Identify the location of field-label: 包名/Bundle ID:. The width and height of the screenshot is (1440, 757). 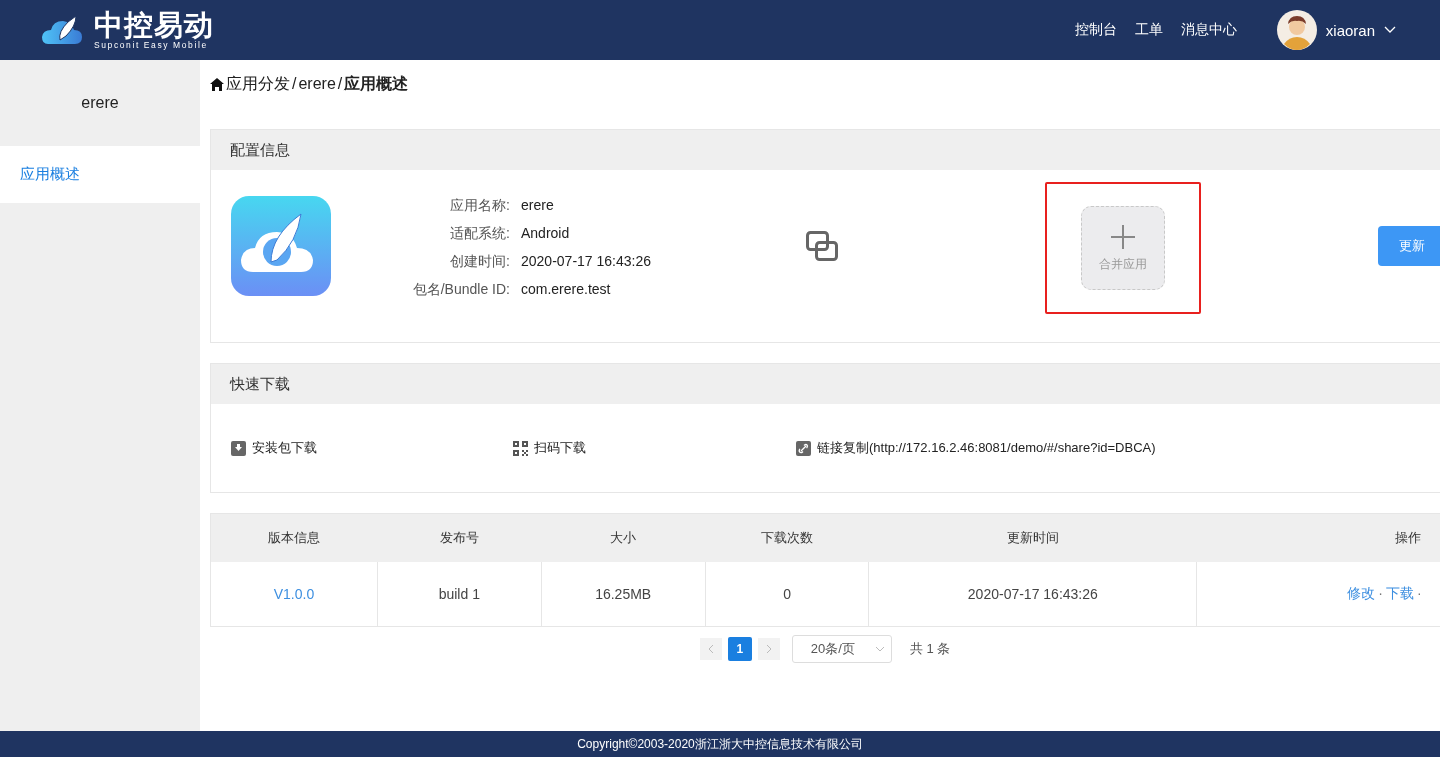
(460, 289).